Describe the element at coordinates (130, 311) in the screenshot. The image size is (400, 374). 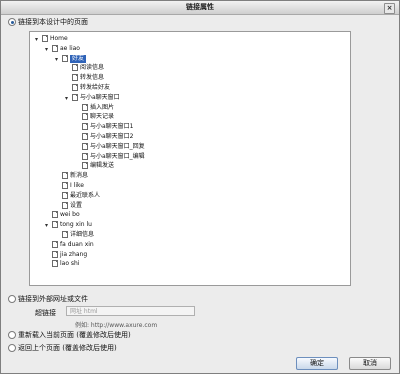
I see `hyperlink-input: 网址 html` at that location.